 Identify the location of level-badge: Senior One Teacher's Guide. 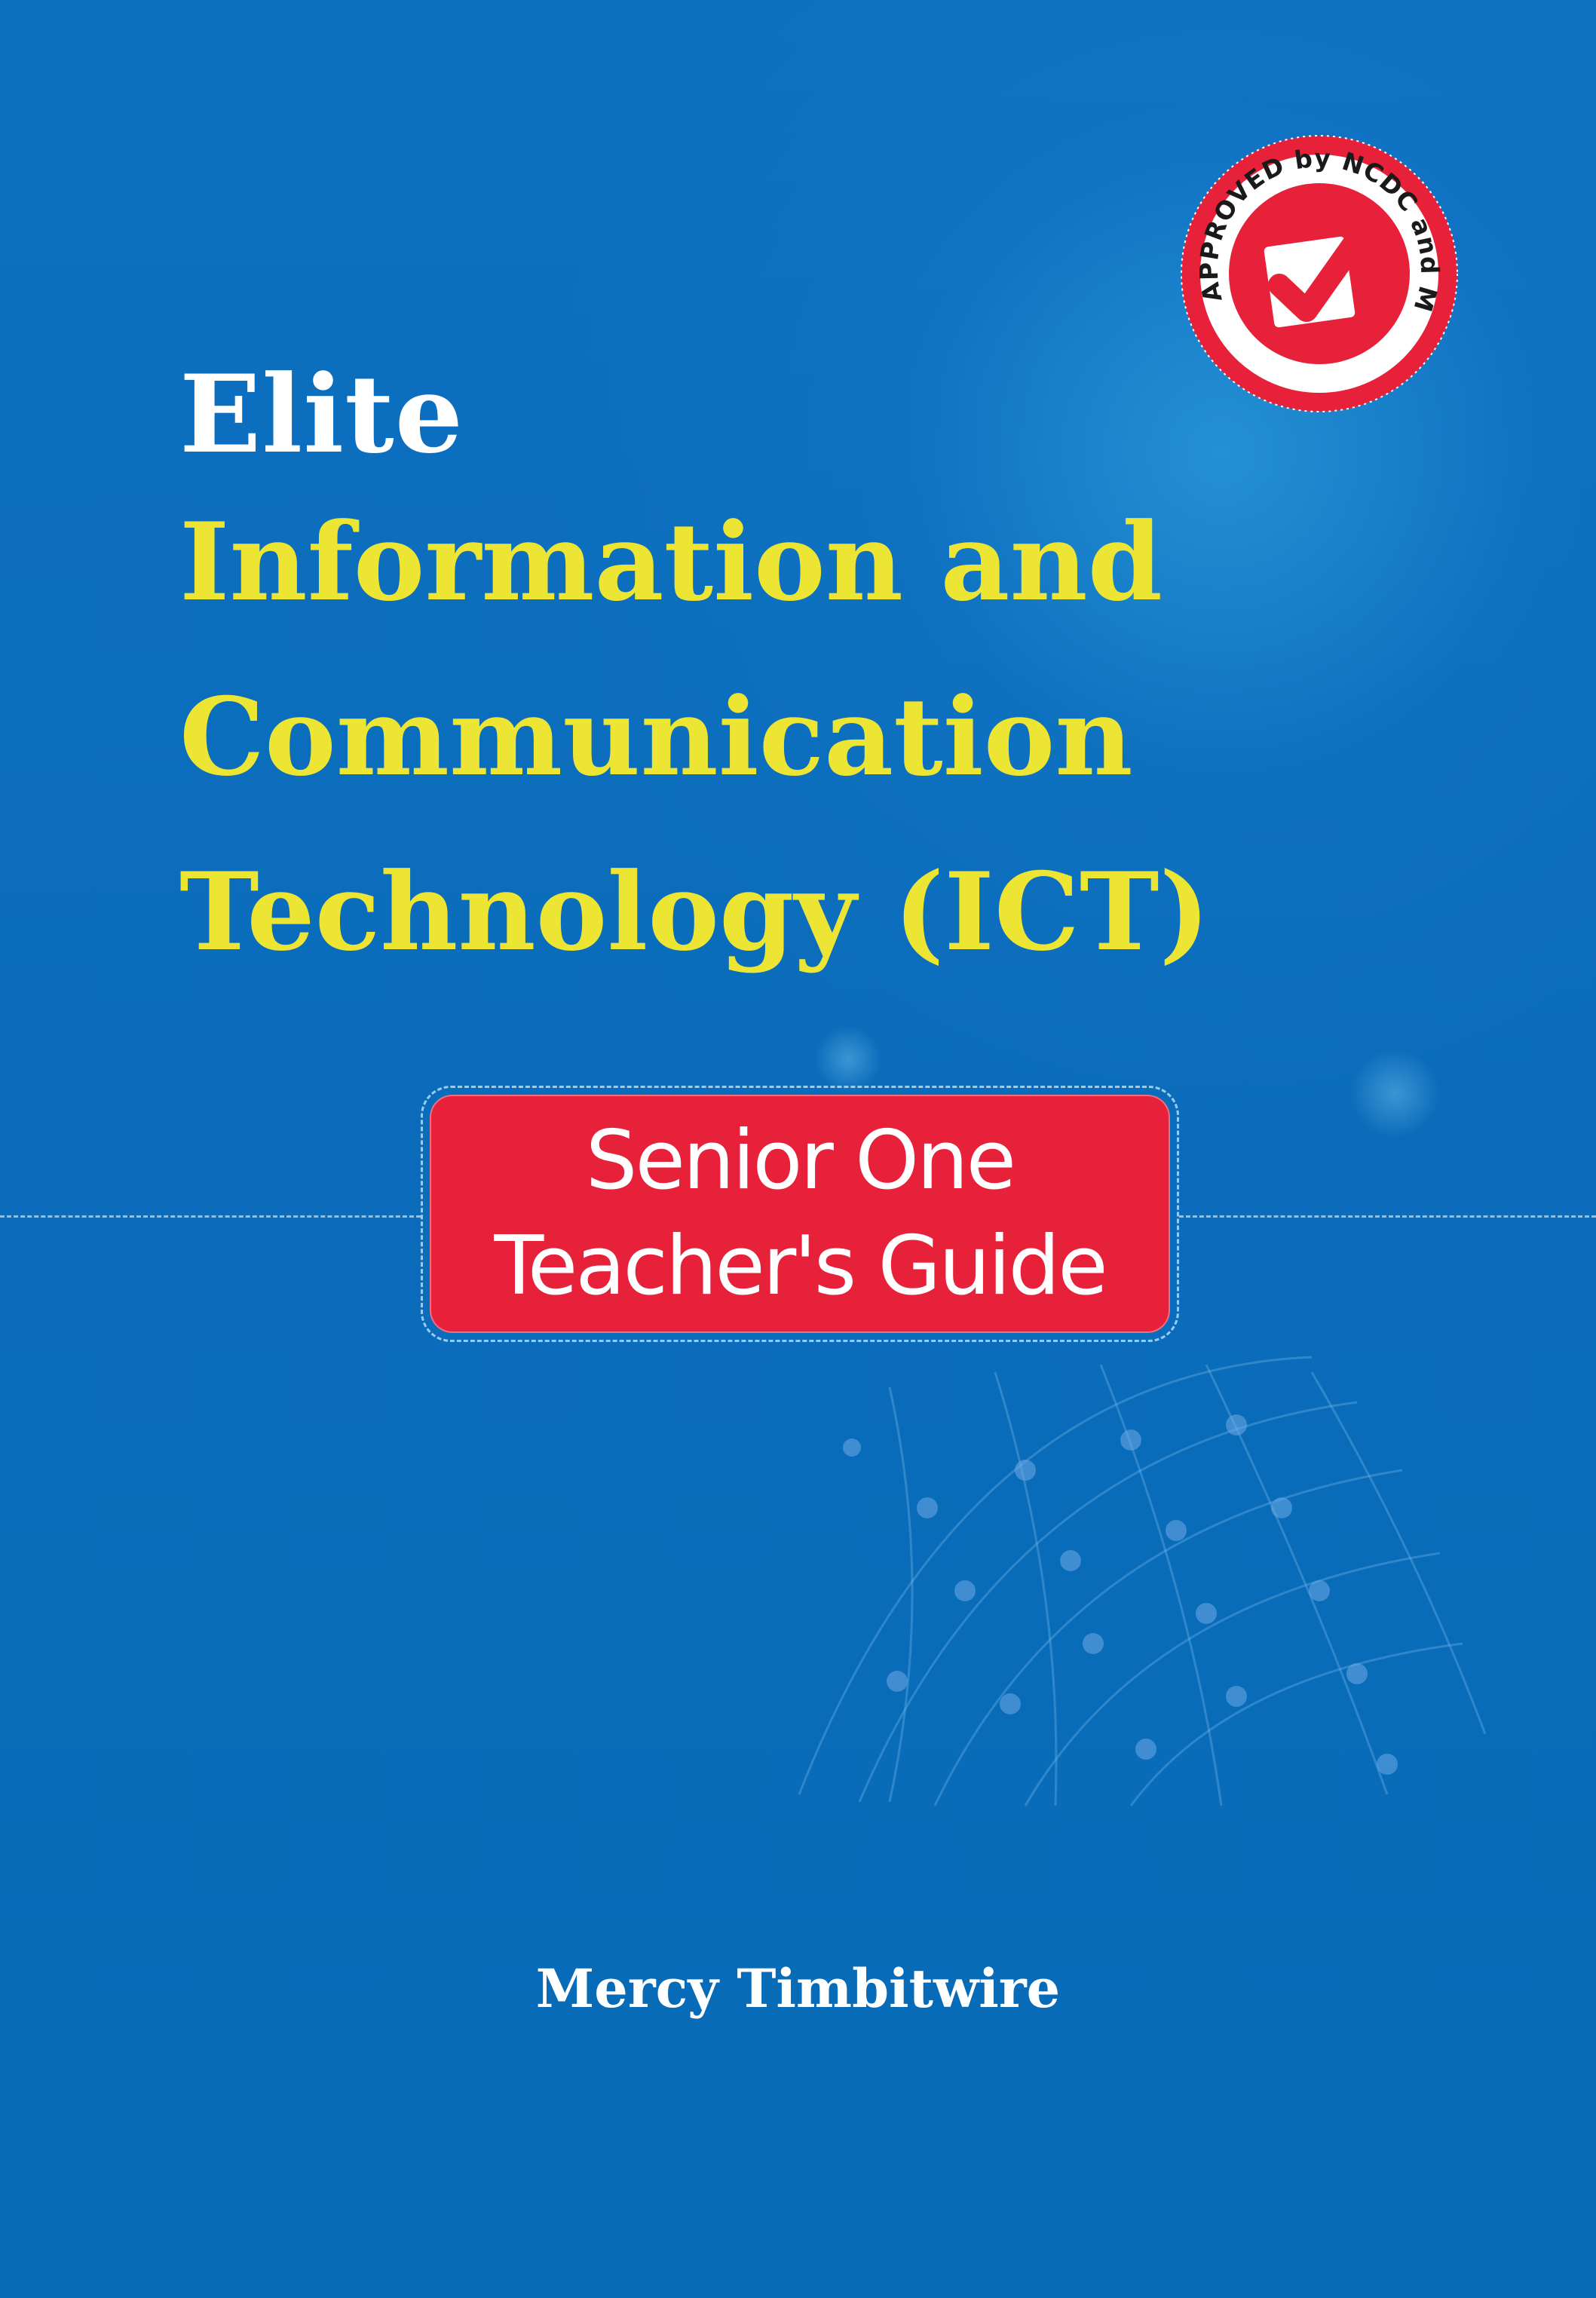
(800, 1214).